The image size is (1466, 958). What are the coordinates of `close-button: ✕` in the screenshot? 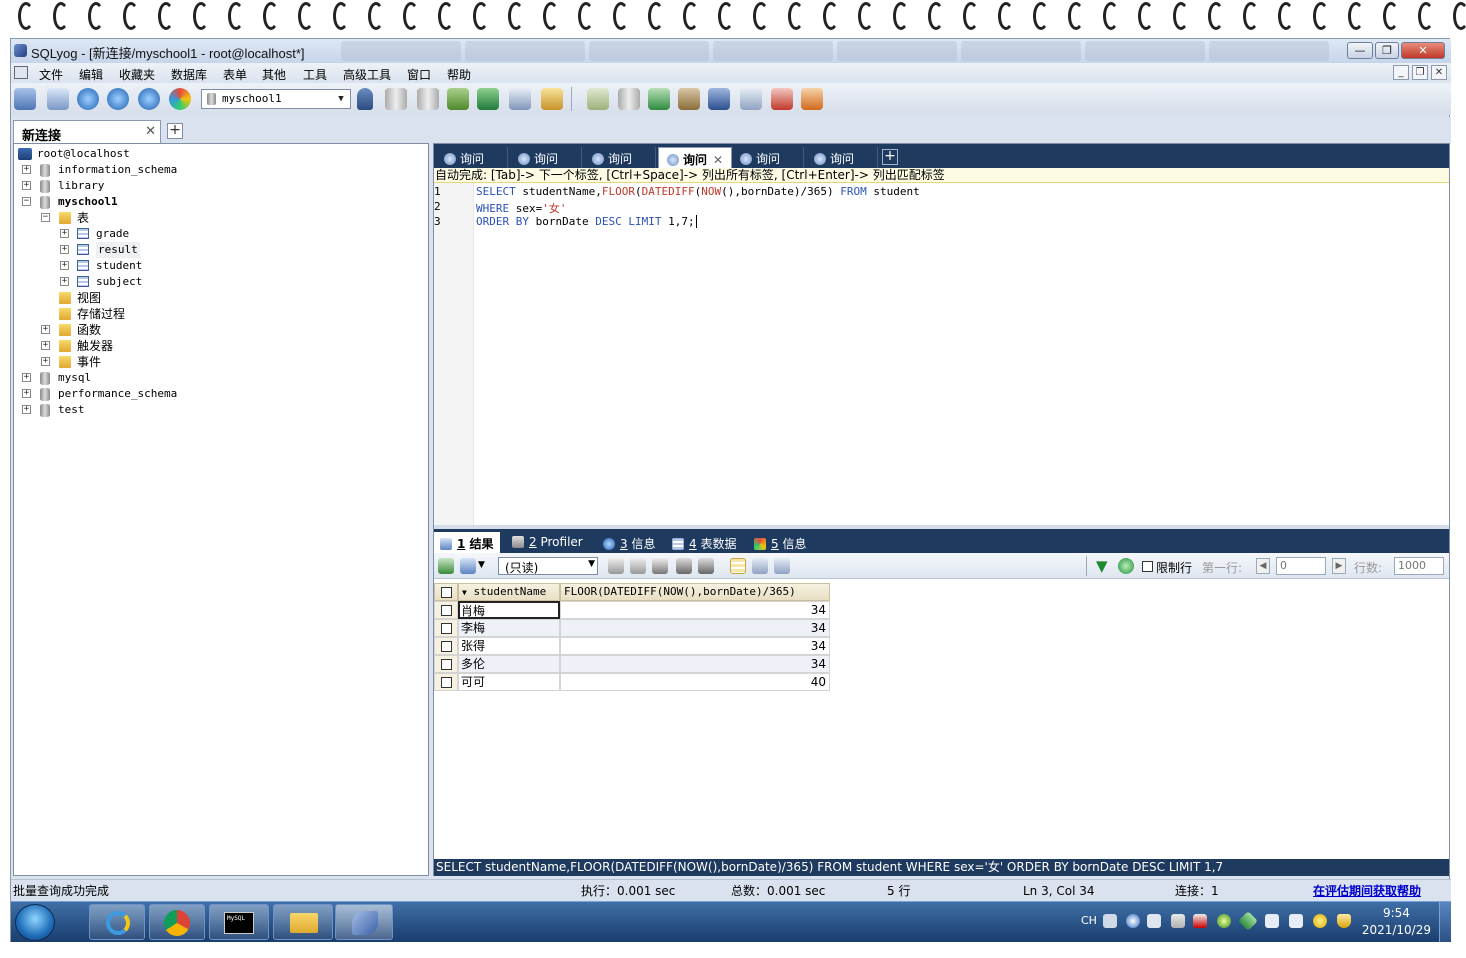 It's located at (1423, 50).